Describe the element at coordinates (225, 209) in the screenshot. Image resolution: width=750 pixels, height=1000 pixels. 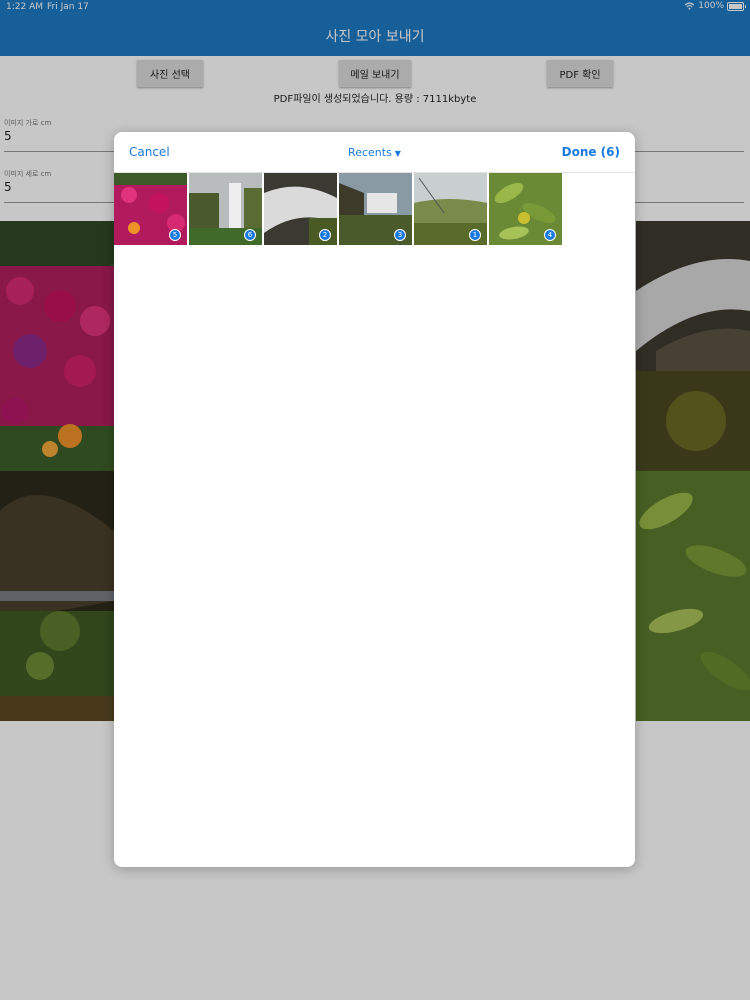
I see `thumbnail-waterfall: 6` at that location.